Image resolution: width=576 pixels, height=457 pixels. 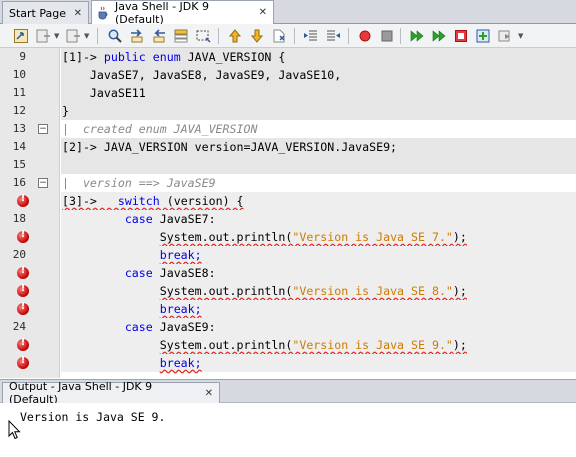 I want to click on code-line: 24 case JavaSE9:, so click(x=288, y=327).